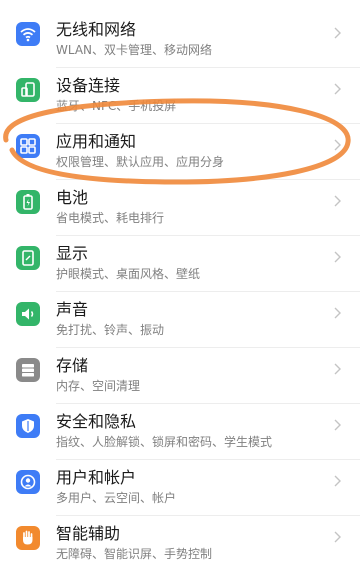  What do you see at coordinates (180, 544) in the screenshot?
I see `settings-item-smart-assist: 智能辅助 无障碍、智能识屏、手势控制` at bounding box center [180, 544].